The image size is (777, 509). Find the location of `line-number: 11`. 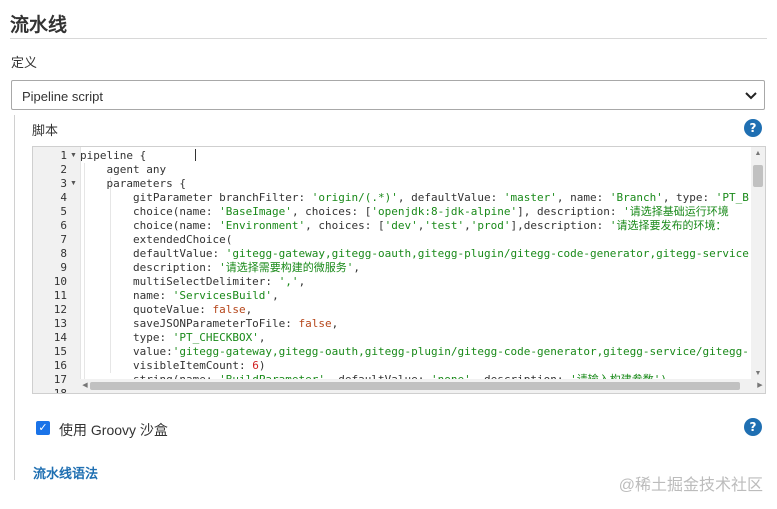

line-number: 11 is located at coordinates (60, 295).